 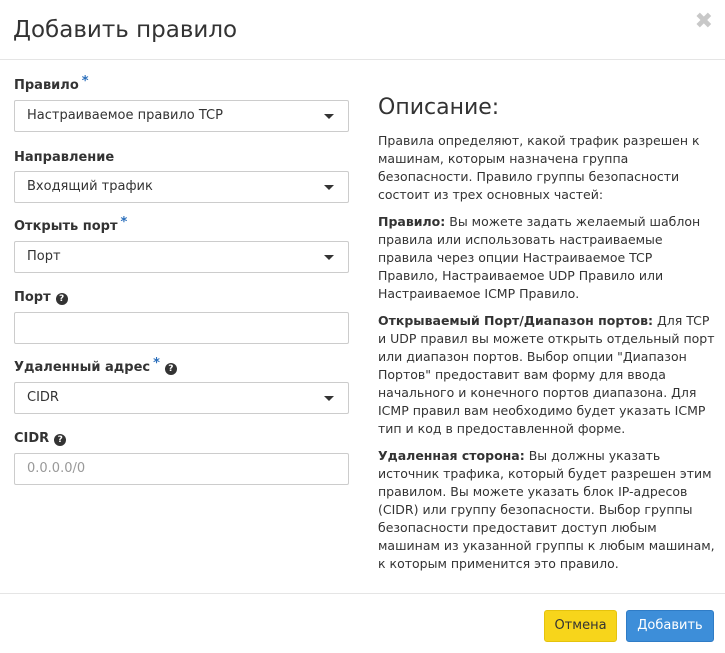 What do you see at coordinates (90, 186) in the screenshot?
I see `direction-select-value: Входящий трафик` at bounding box center [90, 186].